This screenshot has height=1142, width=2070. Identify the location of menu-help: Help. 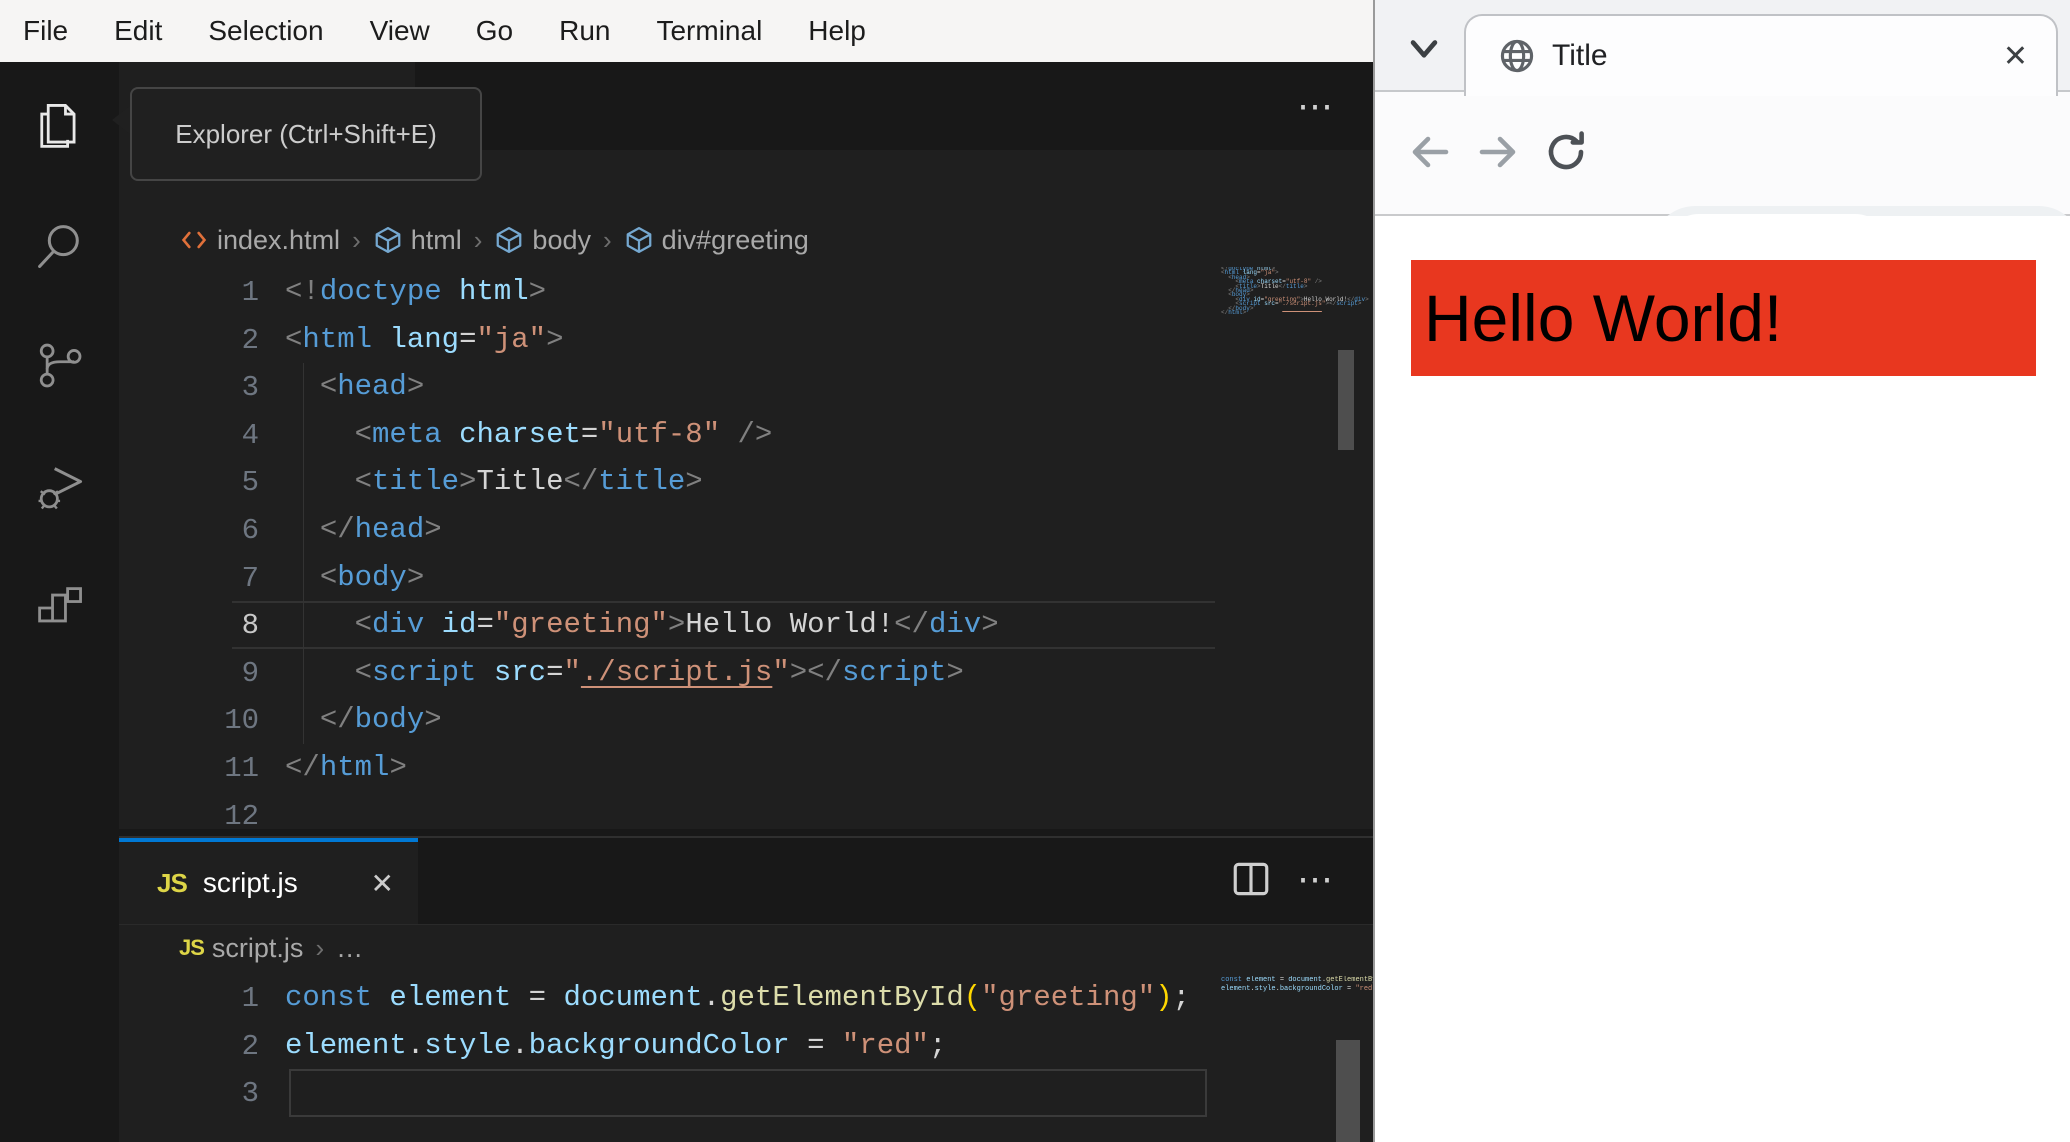
(837, 31).